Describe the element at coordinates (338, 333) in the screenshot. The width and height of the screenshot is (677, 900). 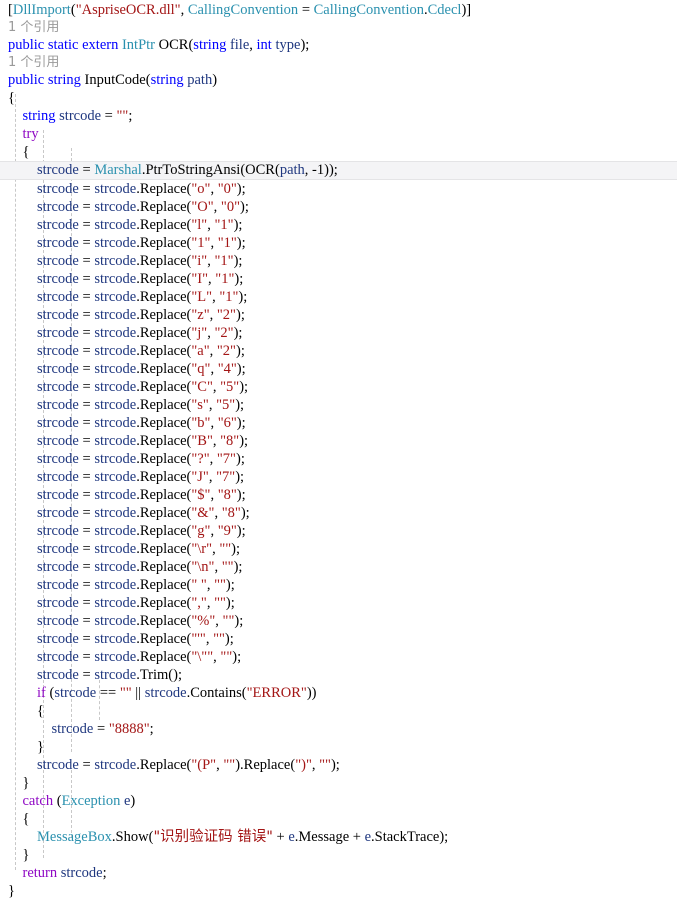
I see `code-line: strcode = strcode.Replace("j", "2");` at that location.